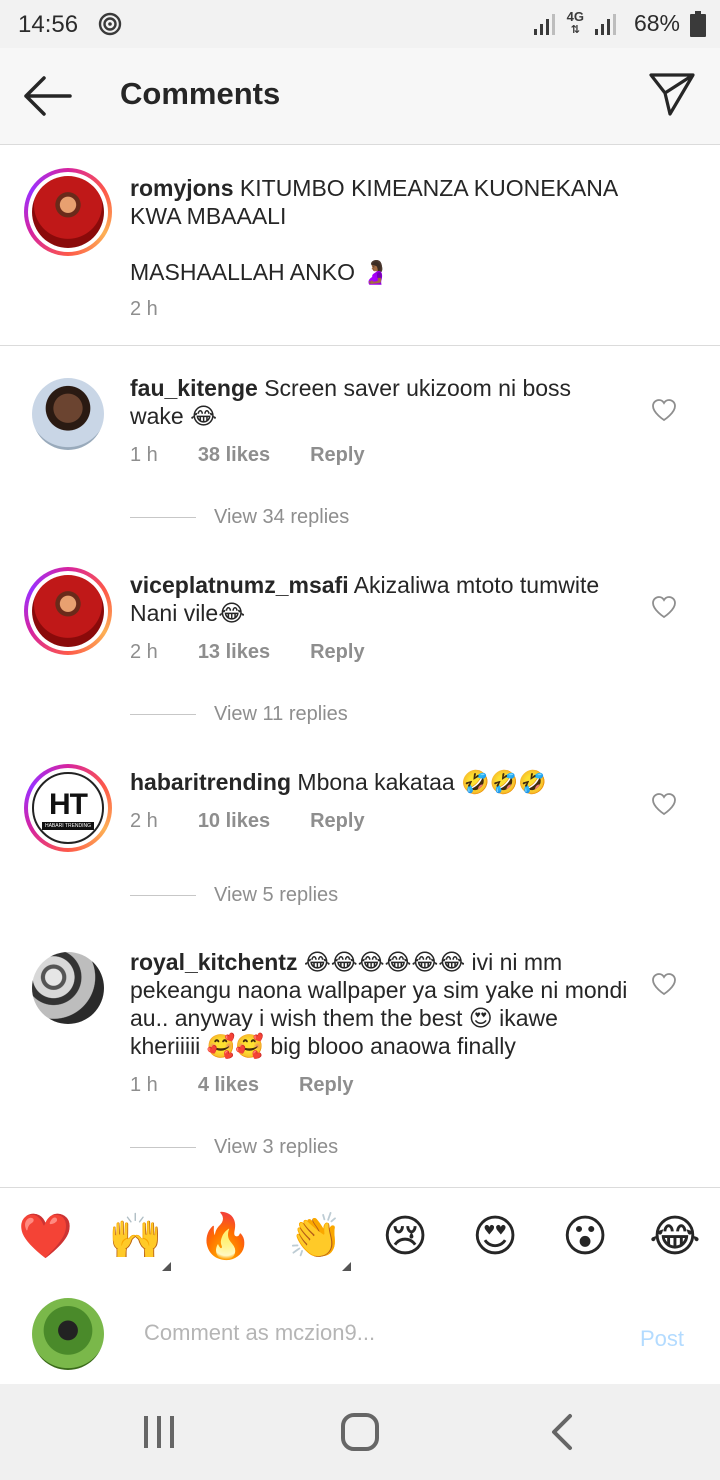 The width and height of the screenshot is (720, 1480). I want to click on comment-body: Mbona kakataa 🤣🤣🤣, so click(419, 782).